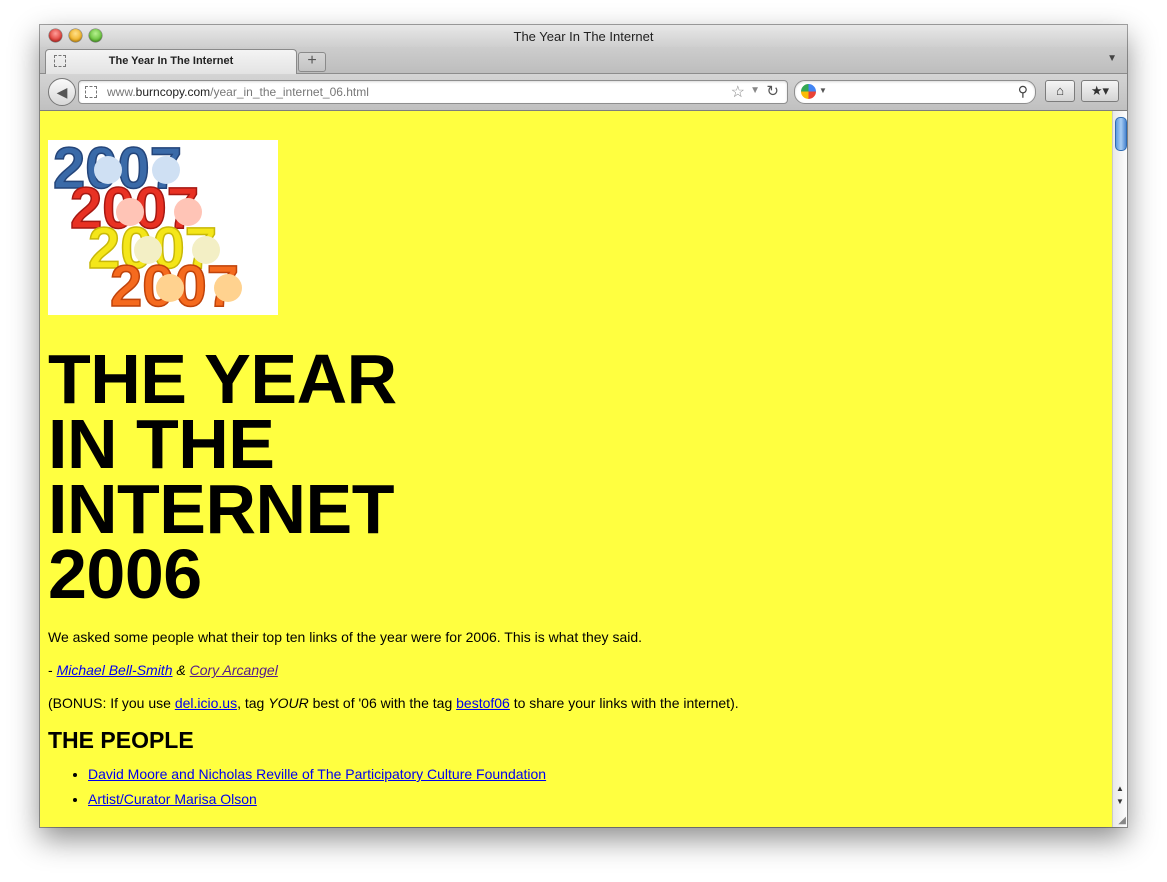 This screenshot has height=882, width=1167. What do you see at coordinates (161, 444) in the screenshot?
I see `headline-line: IN THE` at bounding box center [161, 444].